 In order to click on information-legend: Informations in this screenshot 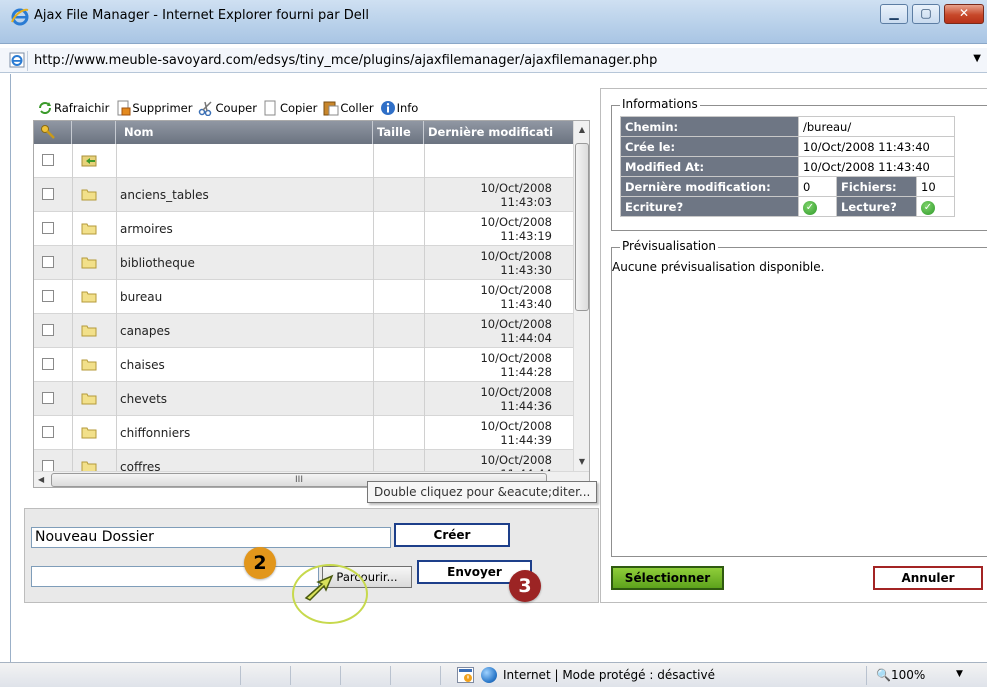, I will do `click(660, 104)`.